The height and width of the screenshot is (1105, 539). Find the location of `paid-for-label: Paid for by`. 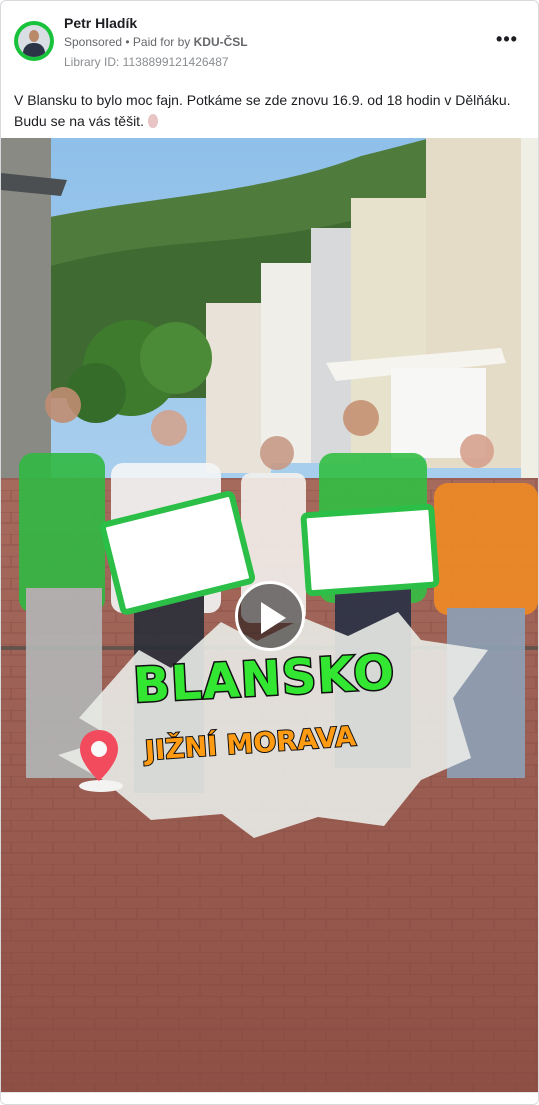

paid-for-label: Paid for by is located at coordinates (161, 42).